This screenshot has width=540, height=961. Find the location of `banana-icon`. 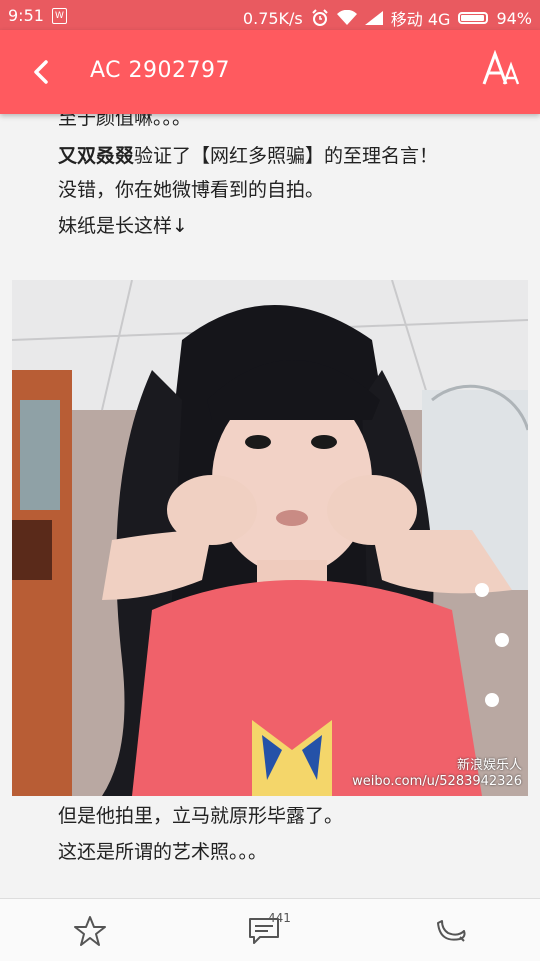

banana-icon is located at coordinates (450, 931).